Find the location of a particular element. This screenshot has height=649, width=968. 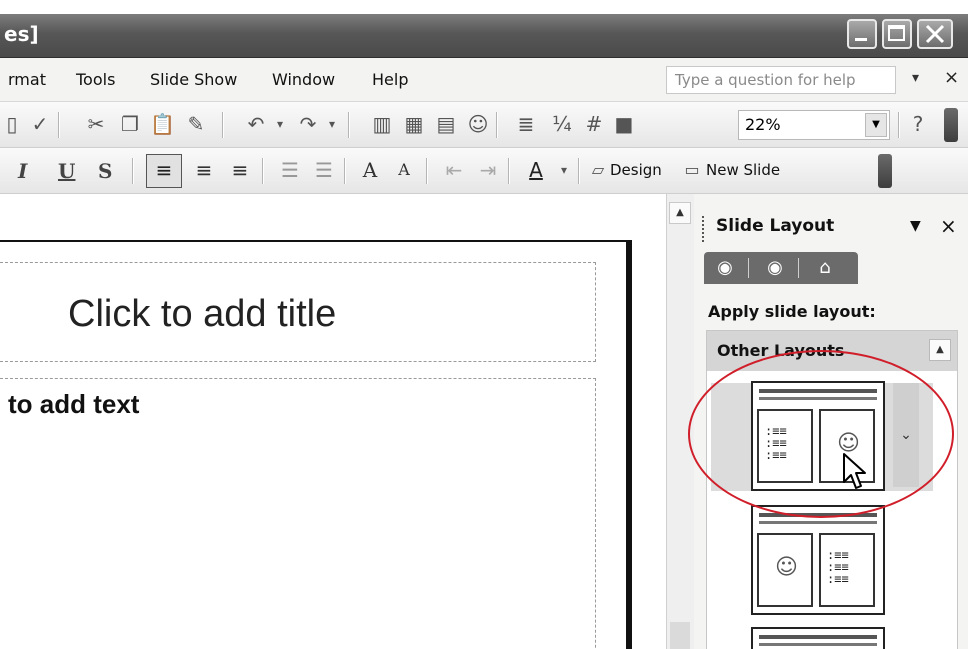

decrease-font-icon: A is located at coordinates (404, 170).